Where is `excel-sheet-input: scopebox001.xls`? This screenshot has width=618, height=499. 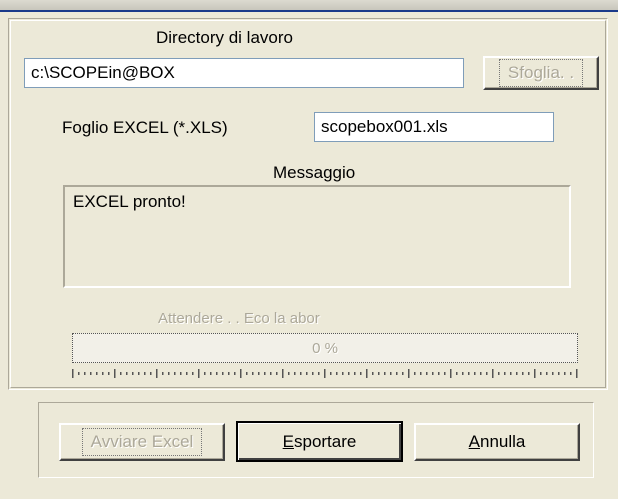
excel-sheet-input: scopebox001.xls is located at coordinates (434, 127).